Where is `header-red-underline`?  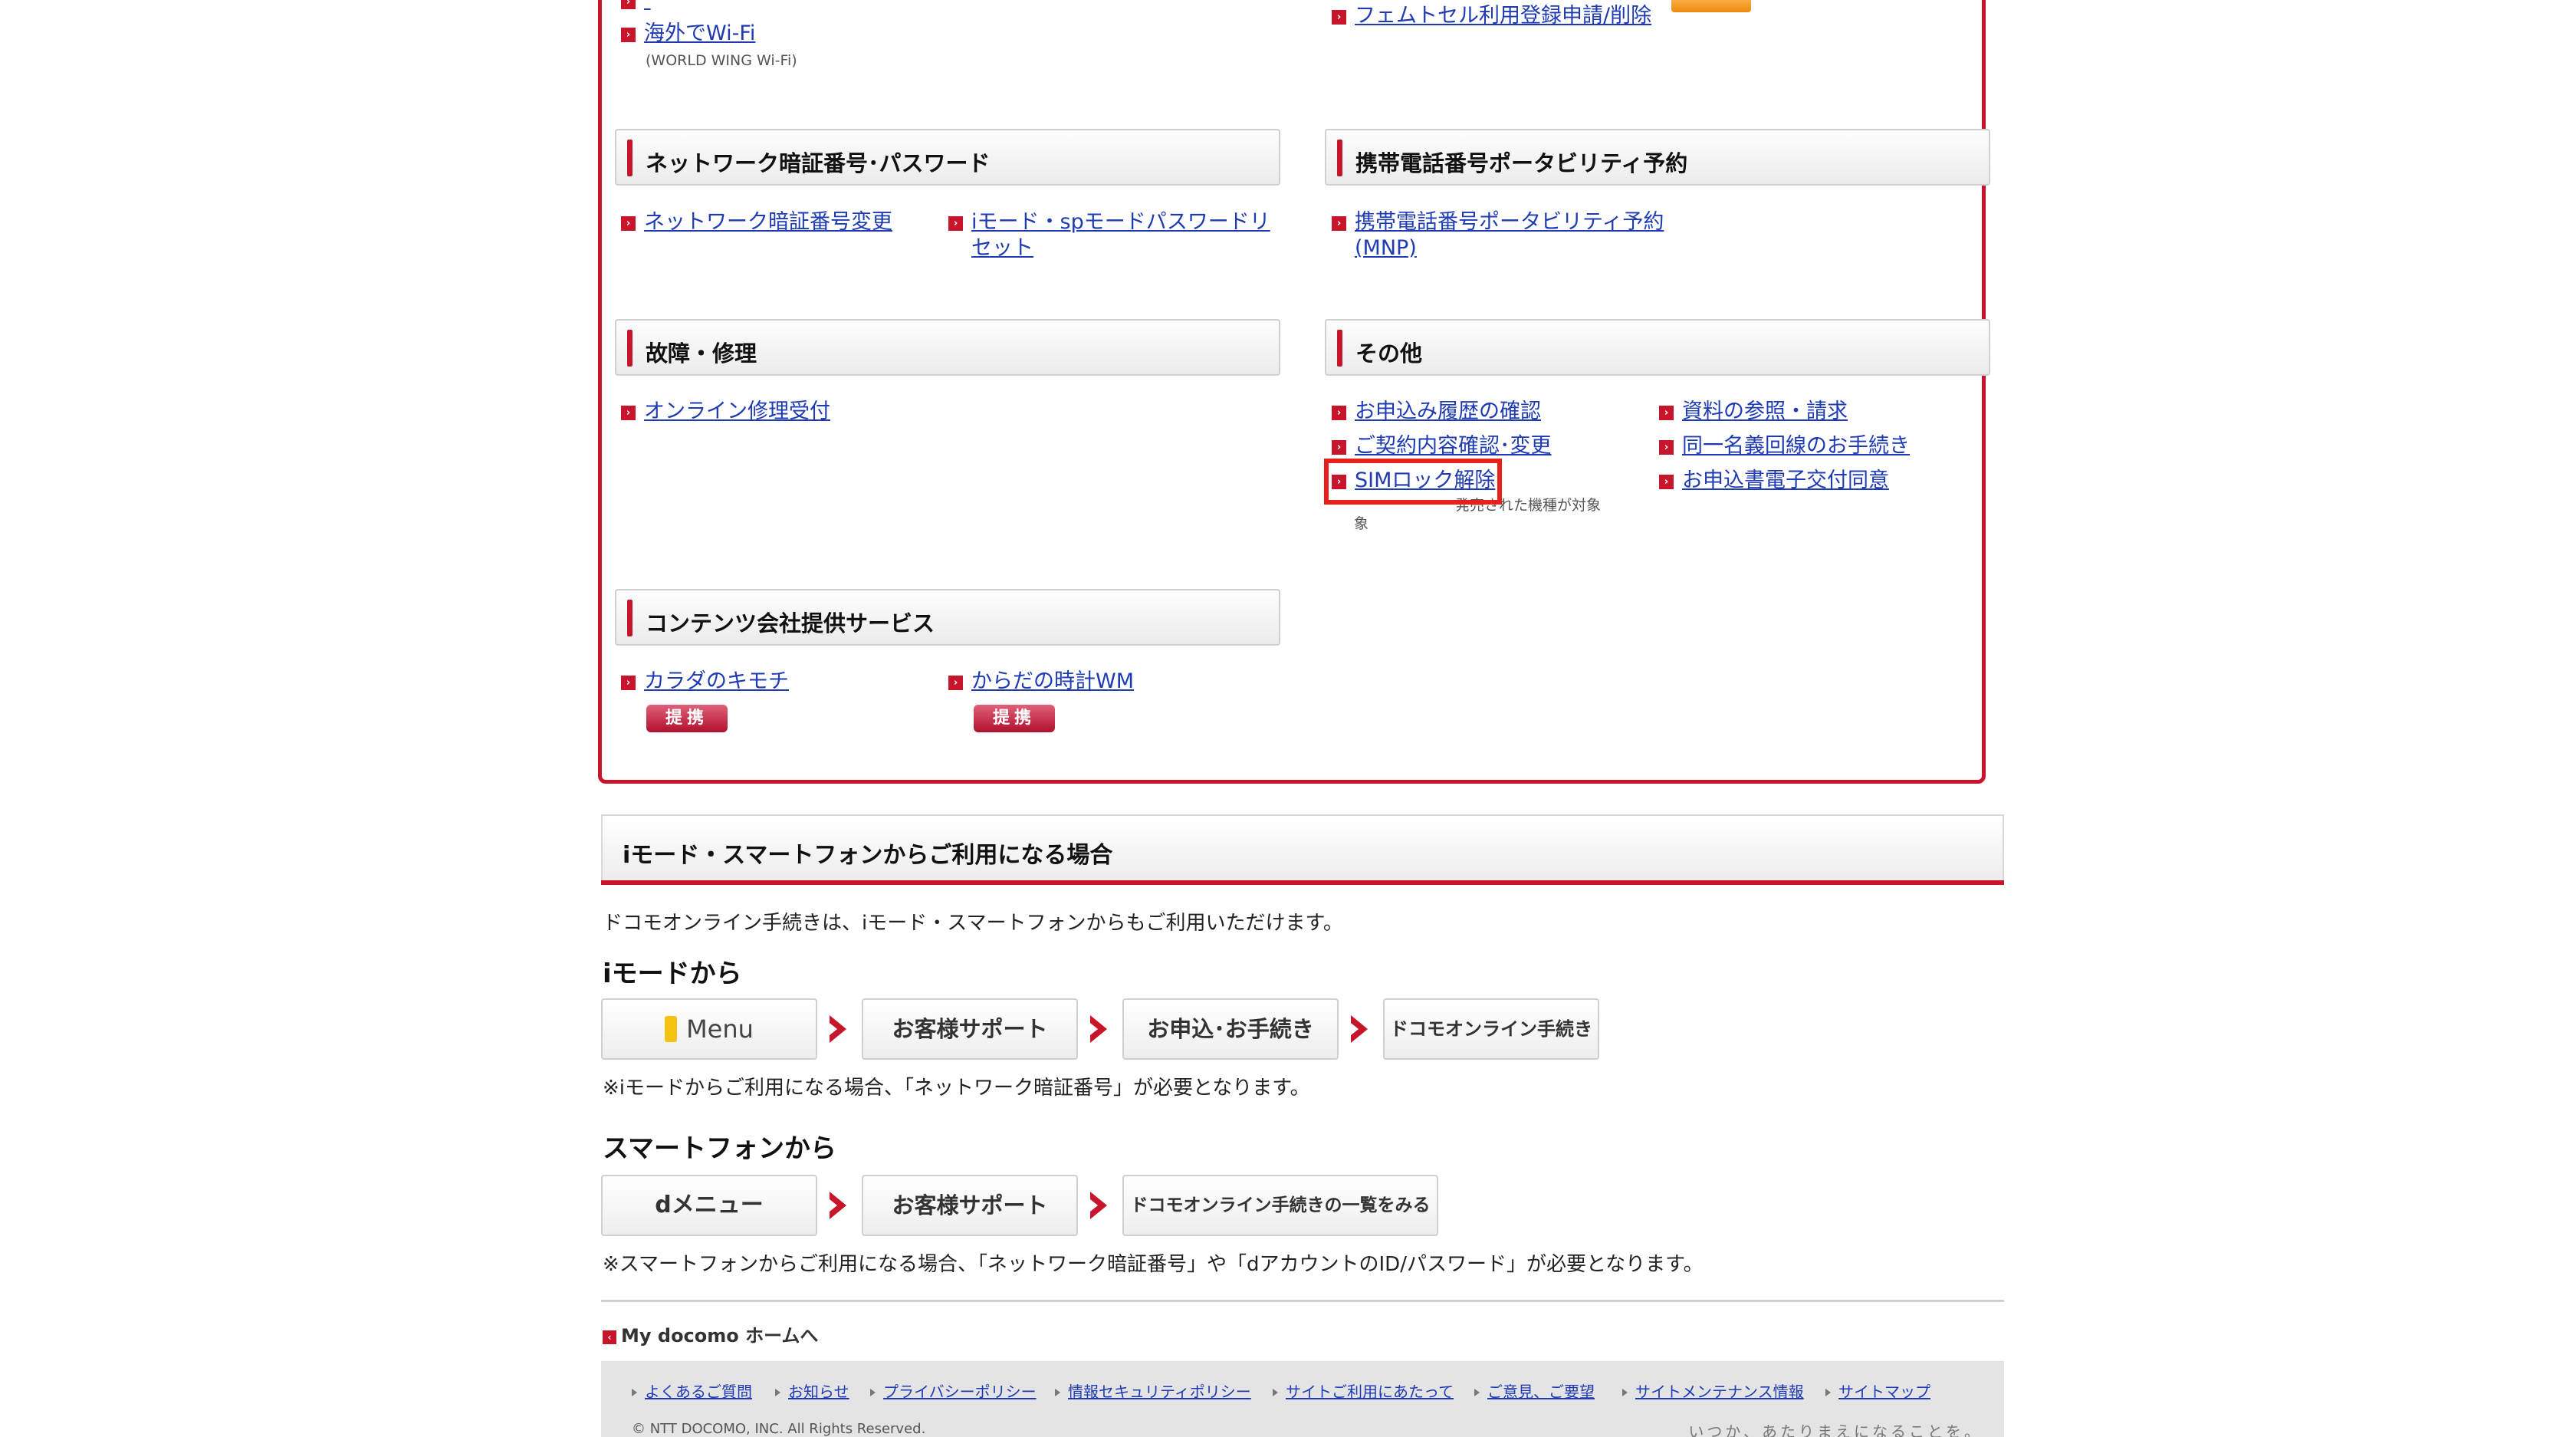
header-red-underline is located at coordinates (1303, 882).